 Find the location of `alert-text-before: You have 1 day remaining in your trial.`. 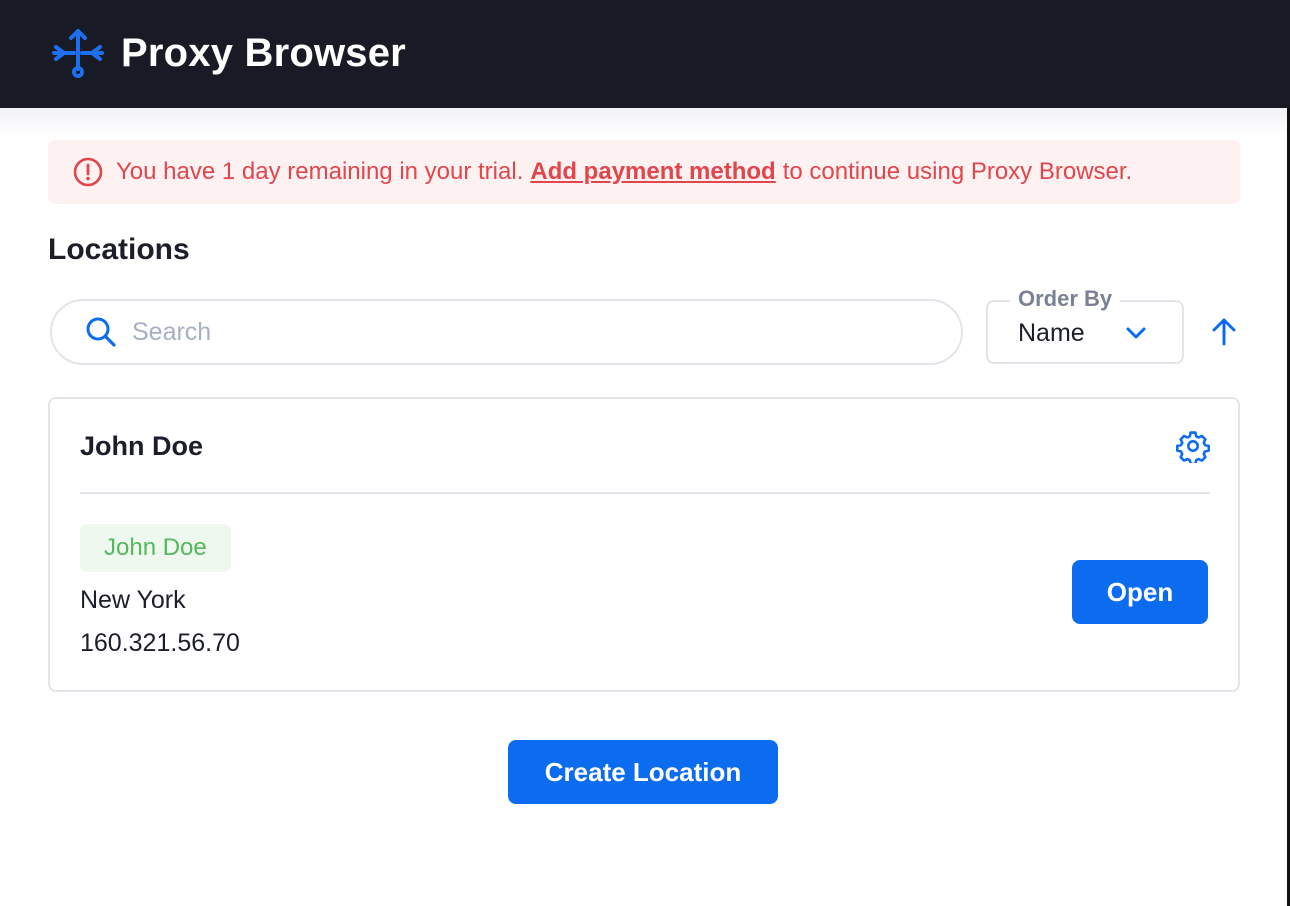

alert-text-before: You have 1 day remaining in your trial. is located at coordinates (320, 171).